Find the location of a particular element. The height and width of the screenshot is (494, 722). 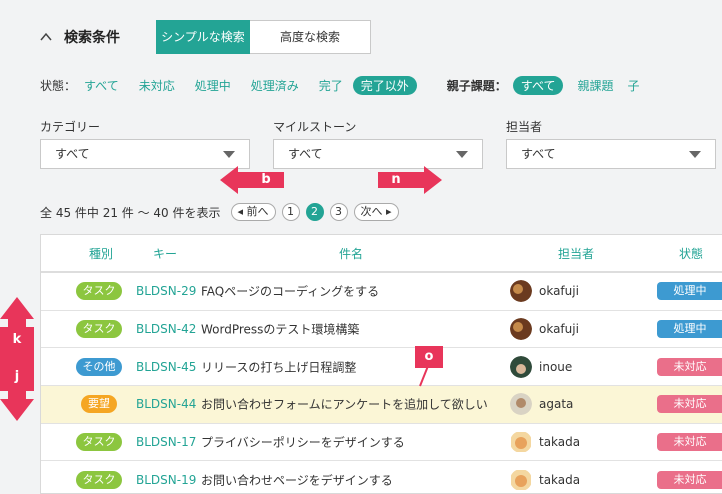

issue-key-link: BLDSN-19 is located at coordinates (166, 480).